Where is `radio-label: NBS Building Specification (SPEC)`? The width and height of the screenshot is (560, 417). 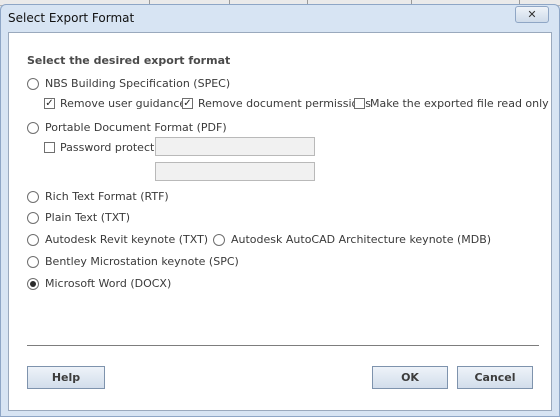
radio-label: NBS Building Specification (SPEC) is located at coordinates (138, 83).